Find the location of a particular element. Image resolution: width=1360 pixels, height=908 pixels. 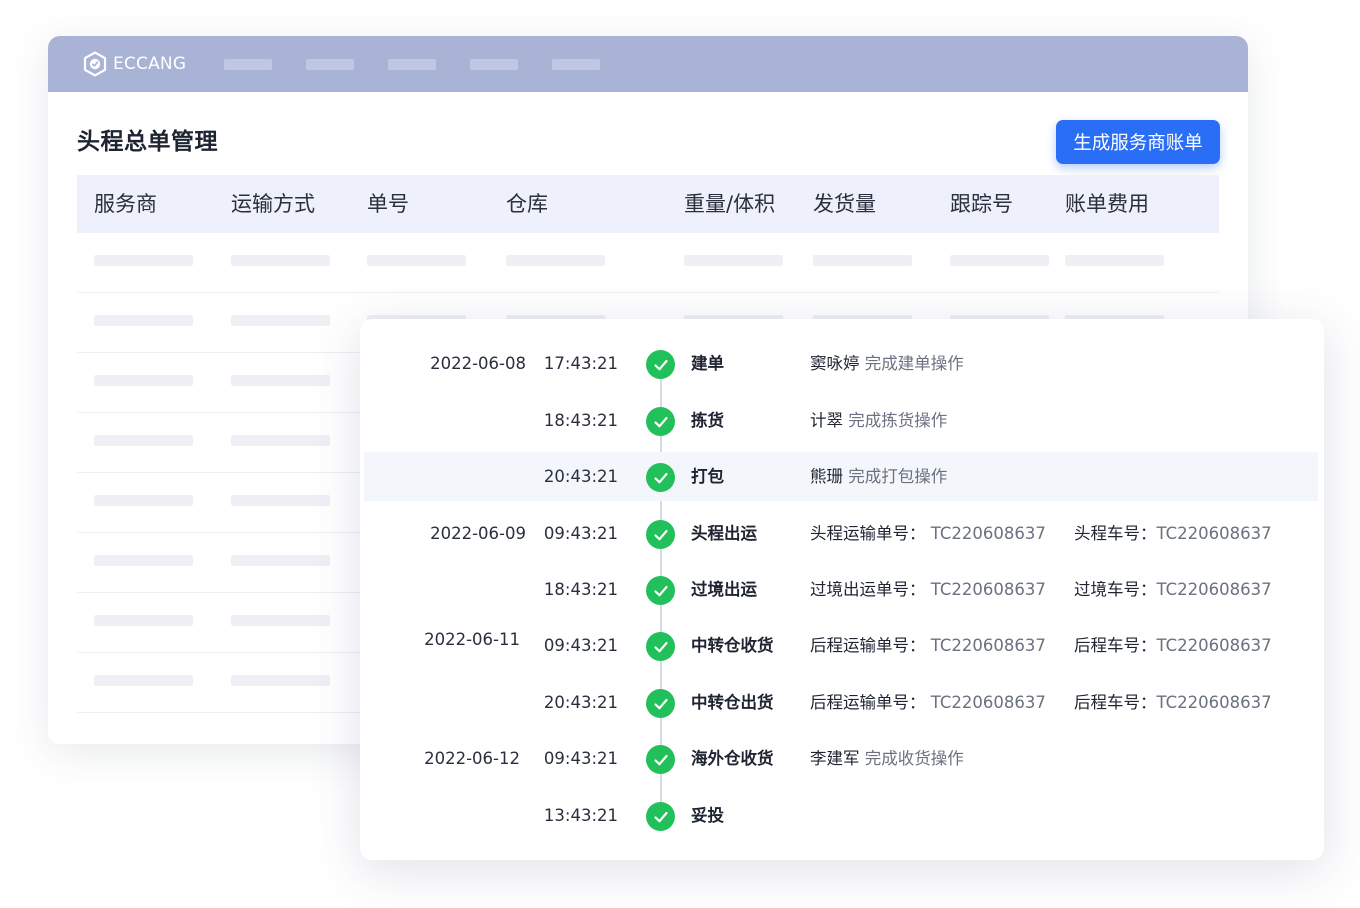

column-header: 运输方式 is located at coordinates (273, 204).